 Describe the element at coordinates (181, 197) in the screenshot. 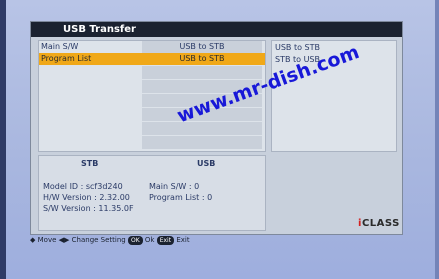

I see `usb-program-list: Program List : 0` at that location.